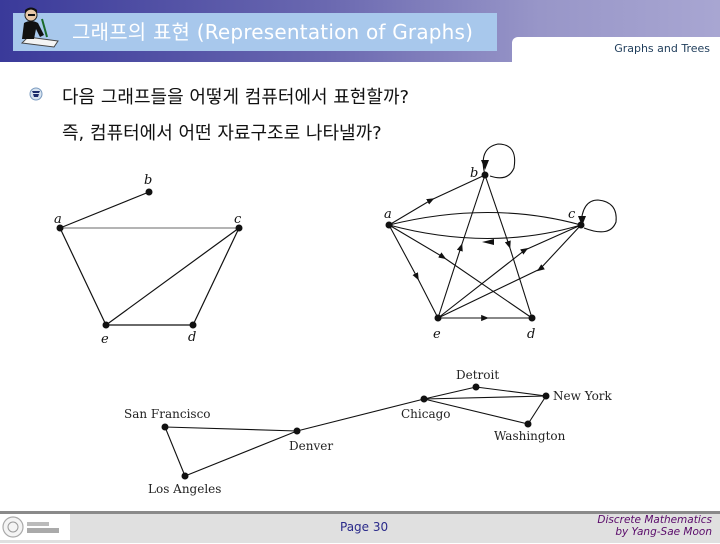  What do you see at coordinates (583, 396) in the screenshot?
I see `label-new-york: New York` at bounding box center [583, 396].